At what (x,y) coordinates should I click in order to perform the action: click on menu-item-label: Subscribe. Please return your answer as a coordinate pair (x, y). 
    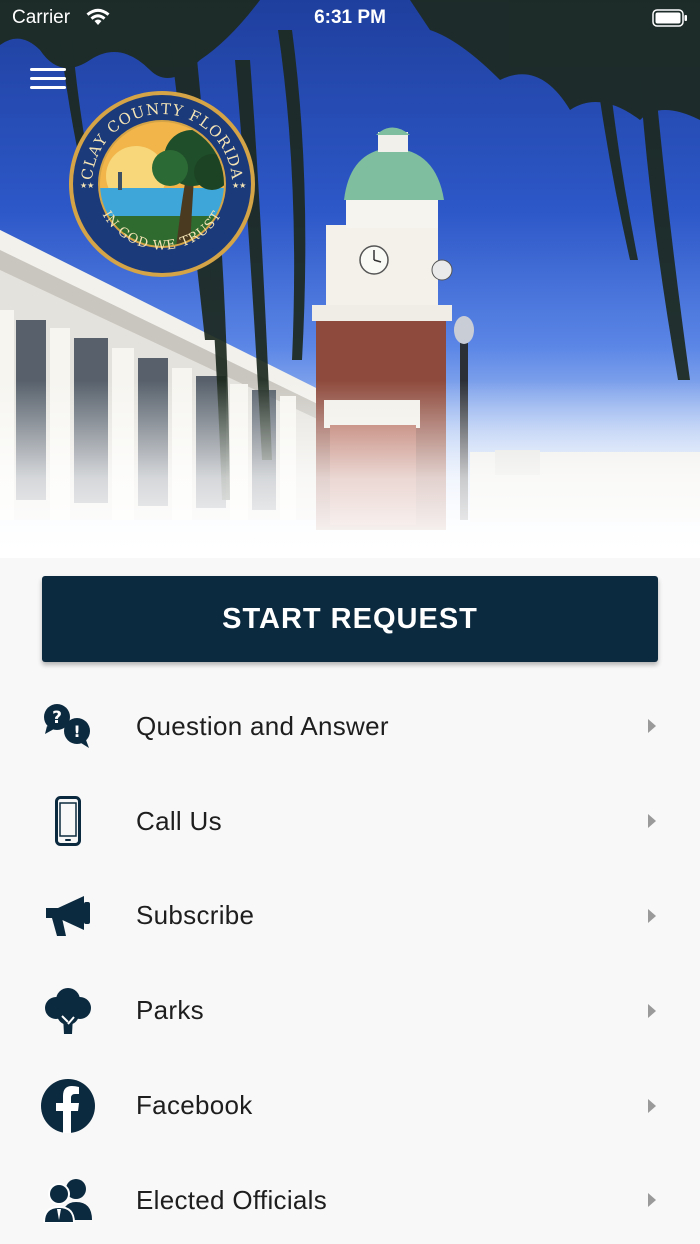
    Looking at the image, I should click on (195, 915).